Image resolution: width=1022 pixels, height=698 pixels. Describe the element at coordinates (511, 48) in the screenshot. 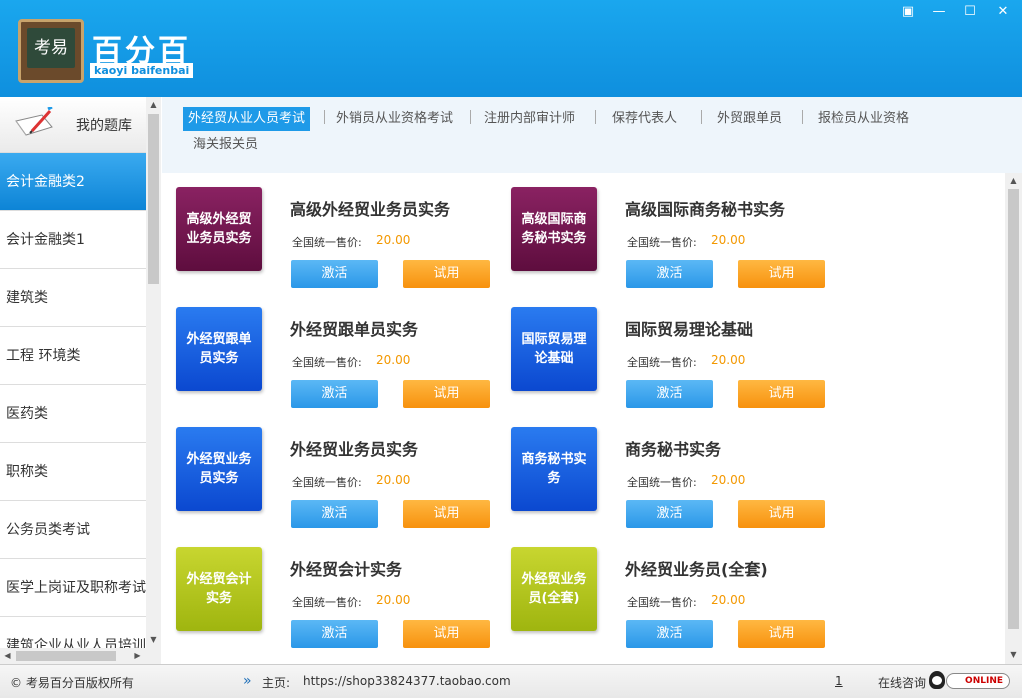

I see `app-header: 考易 百分百 kaoyi baifenbai ▣ — ☐ ✕` at that location.